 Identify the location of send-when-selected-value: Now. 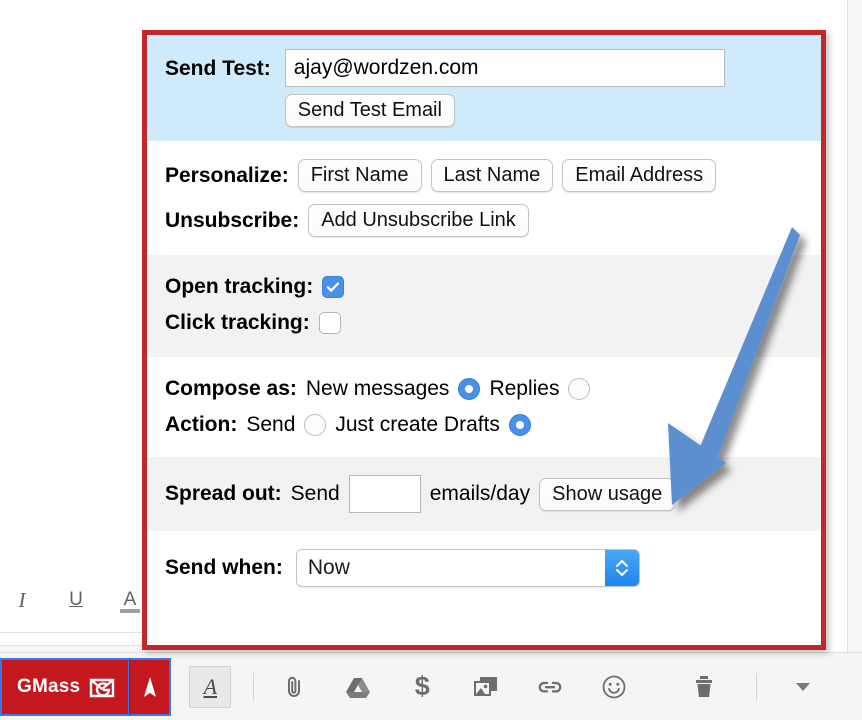
(328, 567).